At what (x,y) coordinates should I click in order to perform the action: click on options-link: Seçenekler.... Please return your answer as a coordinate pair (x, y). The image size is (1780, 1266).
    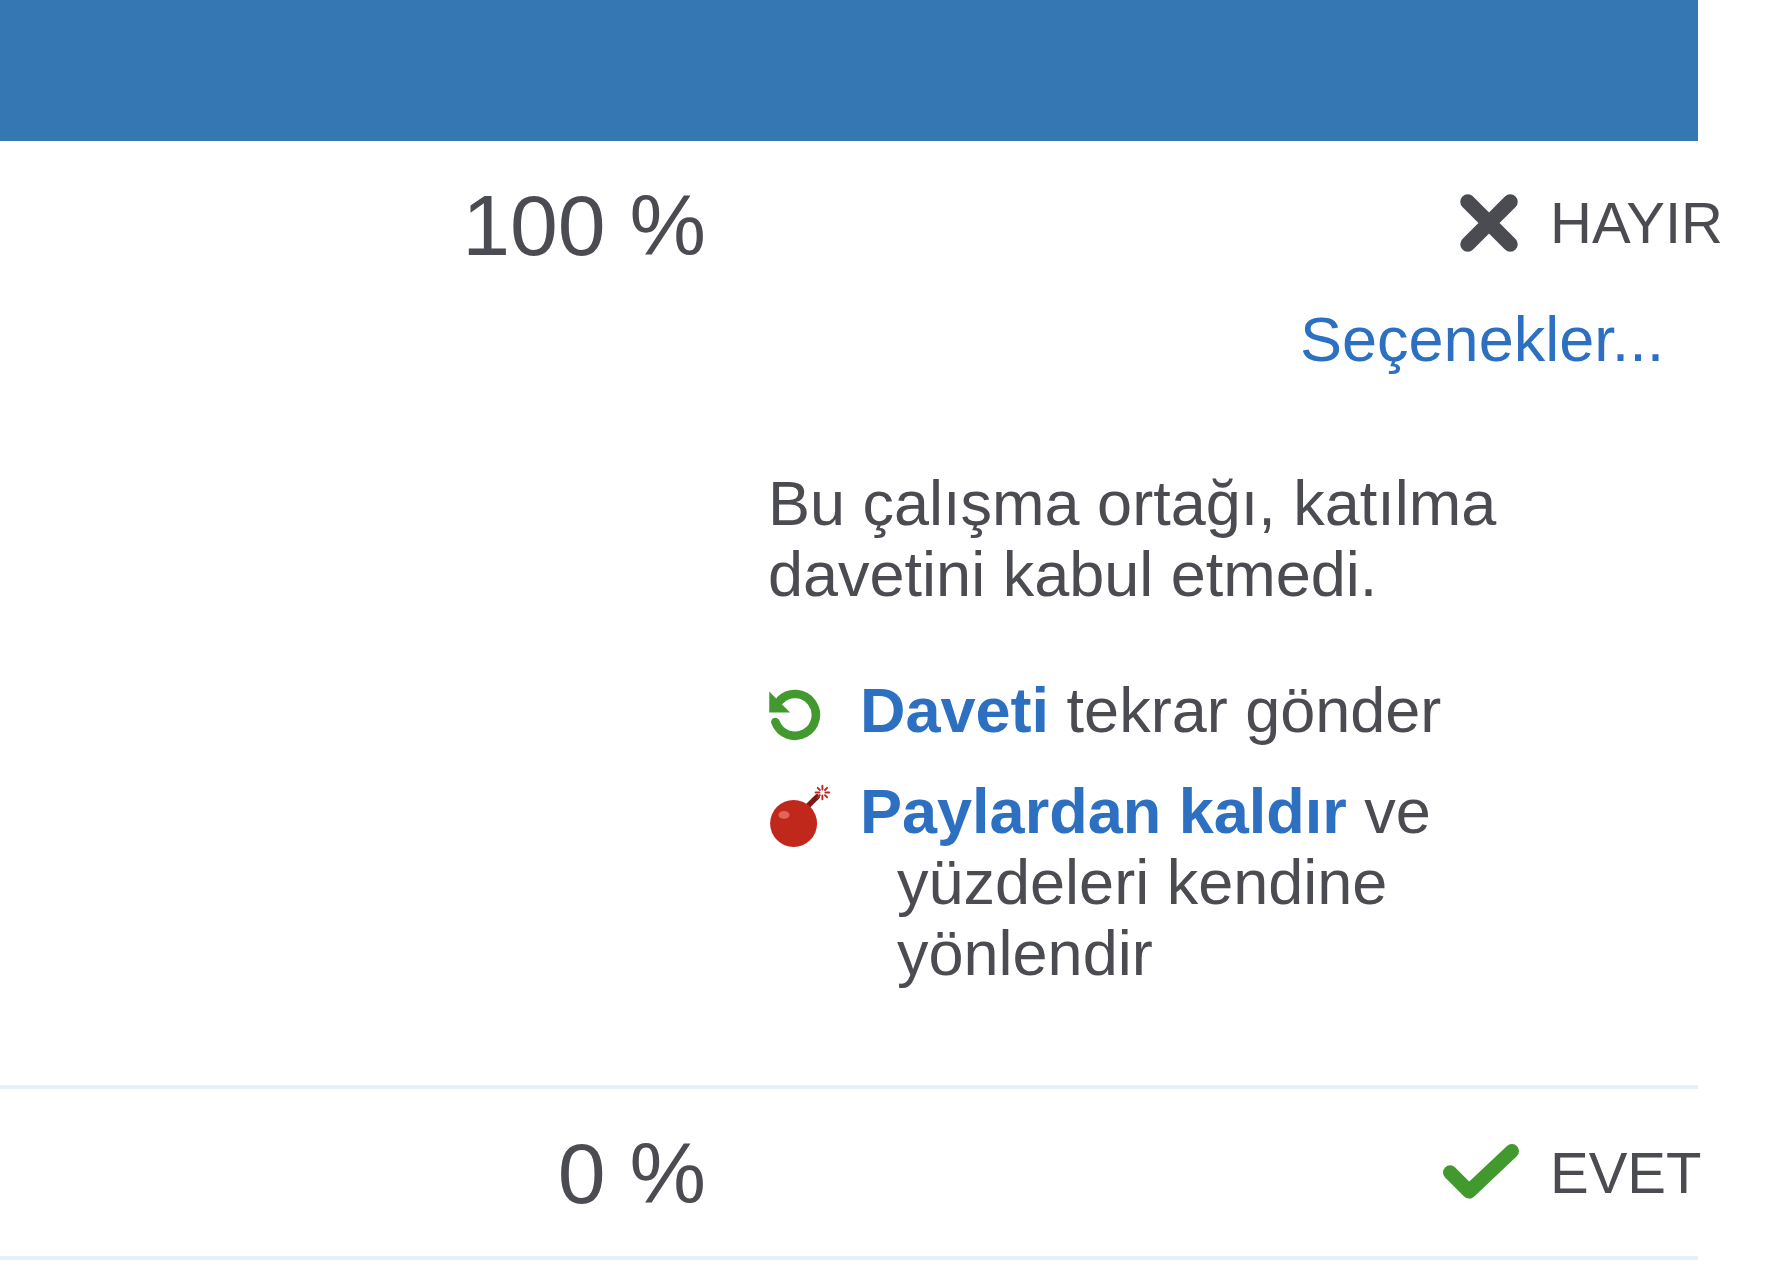
    Looking at the image, I should click on (1482, 339).